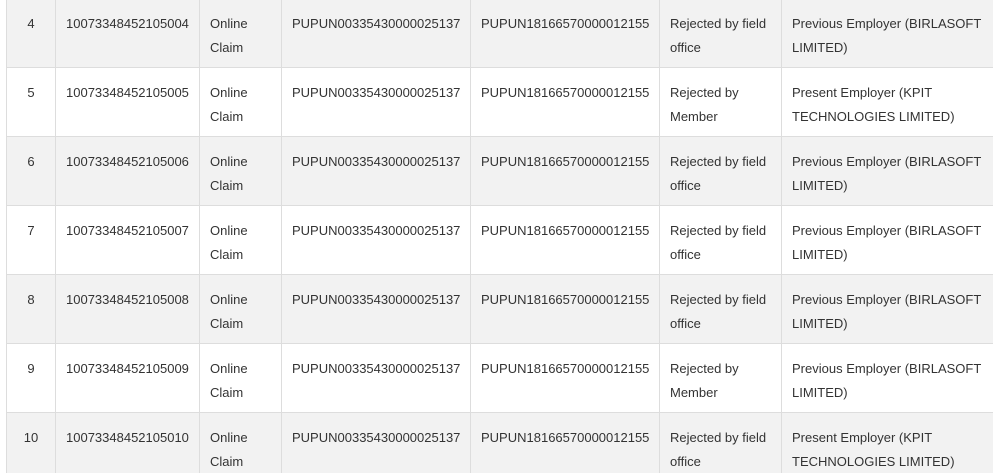 This screenshot has height=473, width=993. I want to click on claim-id-cell: 10073348452105004, so click(127, 34).